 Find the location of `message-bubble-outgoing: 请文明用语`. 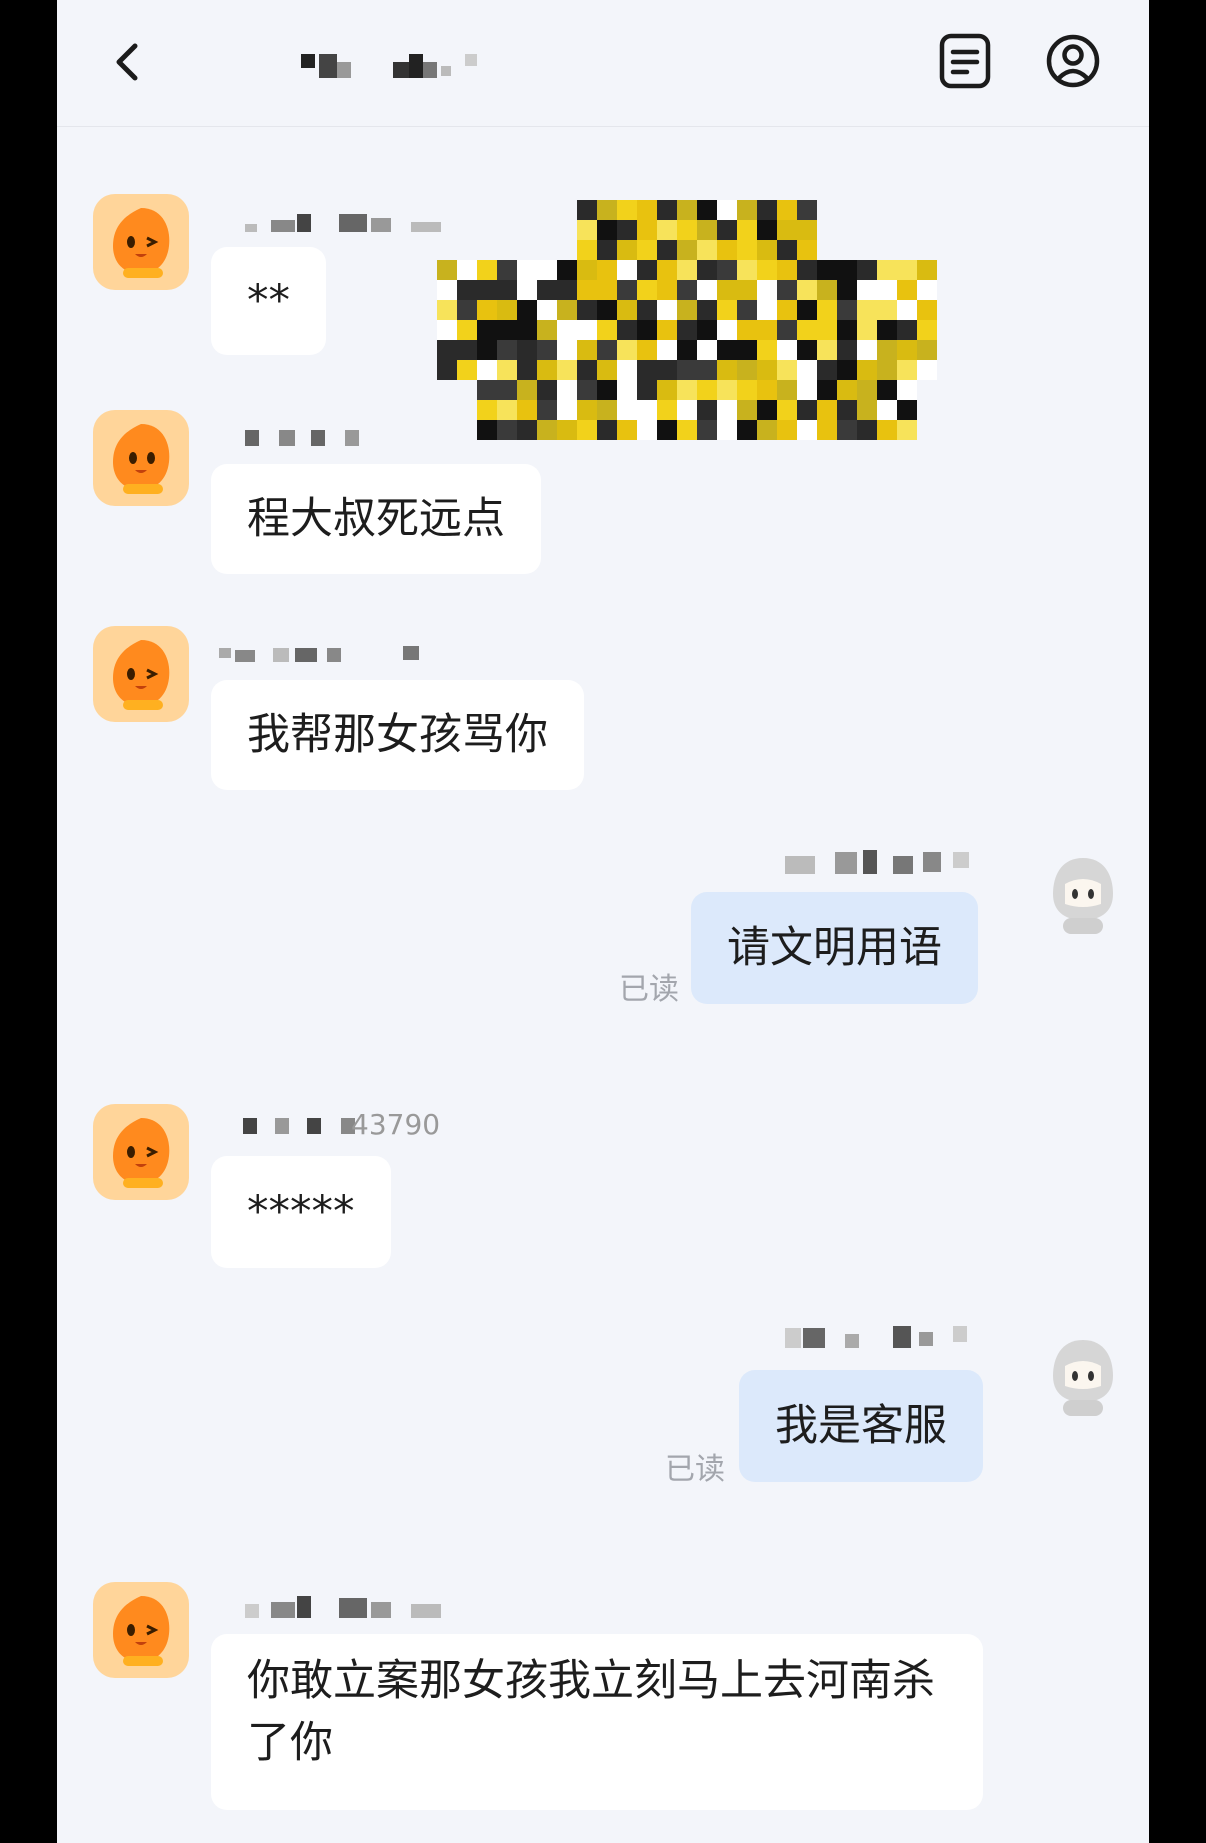

message-bubble-outgoing: 请文明用语 is located at coordinates (834, 948).